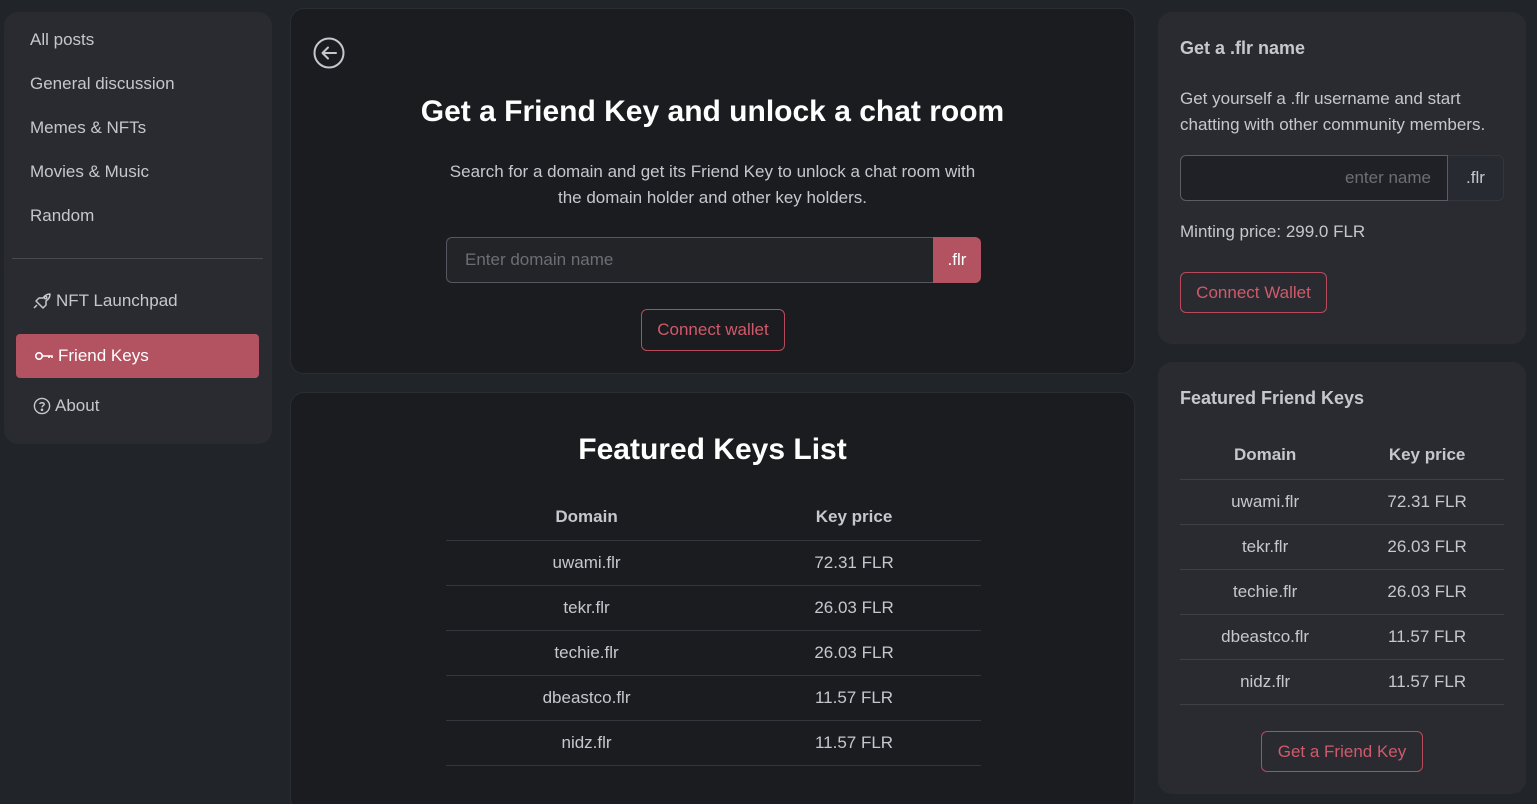  I want to click on sidebar-item-label: Movies & Music, so click(90, 171).